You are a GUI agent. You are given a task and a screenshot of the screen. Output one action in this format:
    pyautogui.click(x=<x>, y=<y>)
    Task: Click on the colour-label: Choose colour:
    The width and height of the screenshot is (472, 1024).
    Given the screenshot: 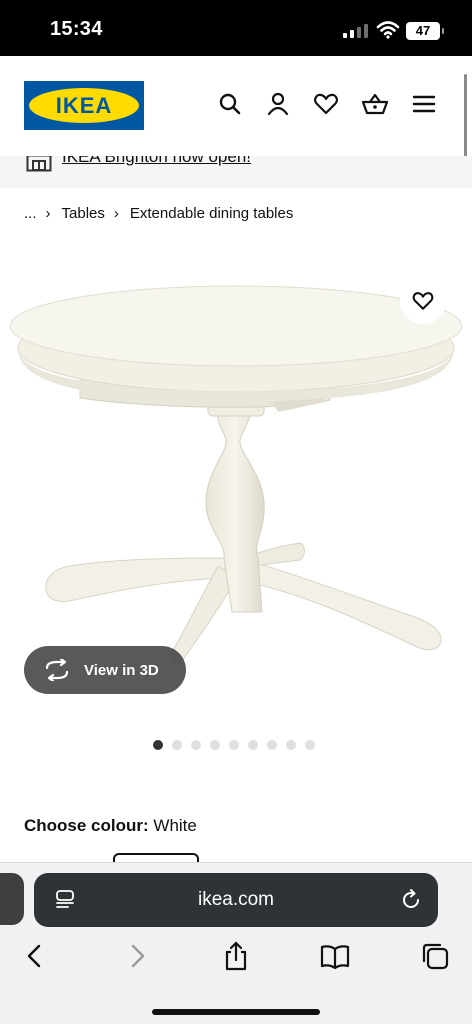 What is the action you would take?
    pyautogui.click(x=86, y=825)
    